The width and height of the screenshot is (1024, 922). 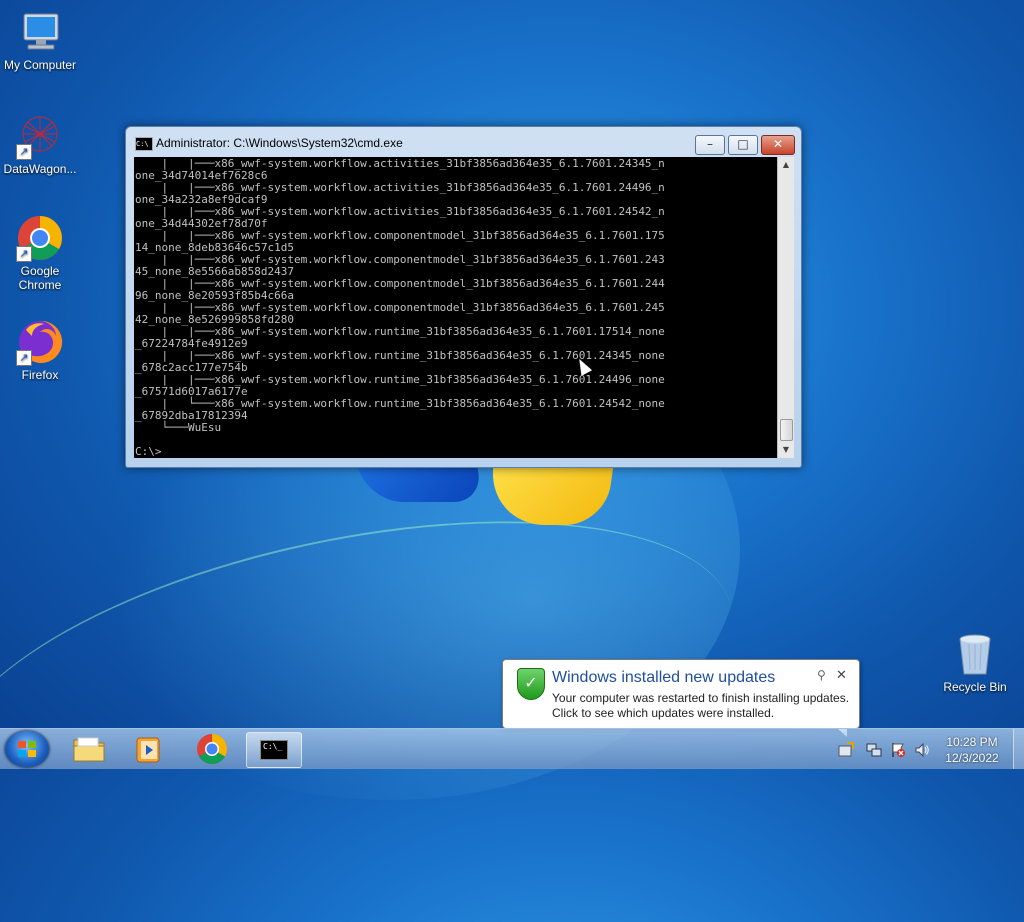 I want to click on cmd-line: └───WuEsu, so click(x=178, y=427).